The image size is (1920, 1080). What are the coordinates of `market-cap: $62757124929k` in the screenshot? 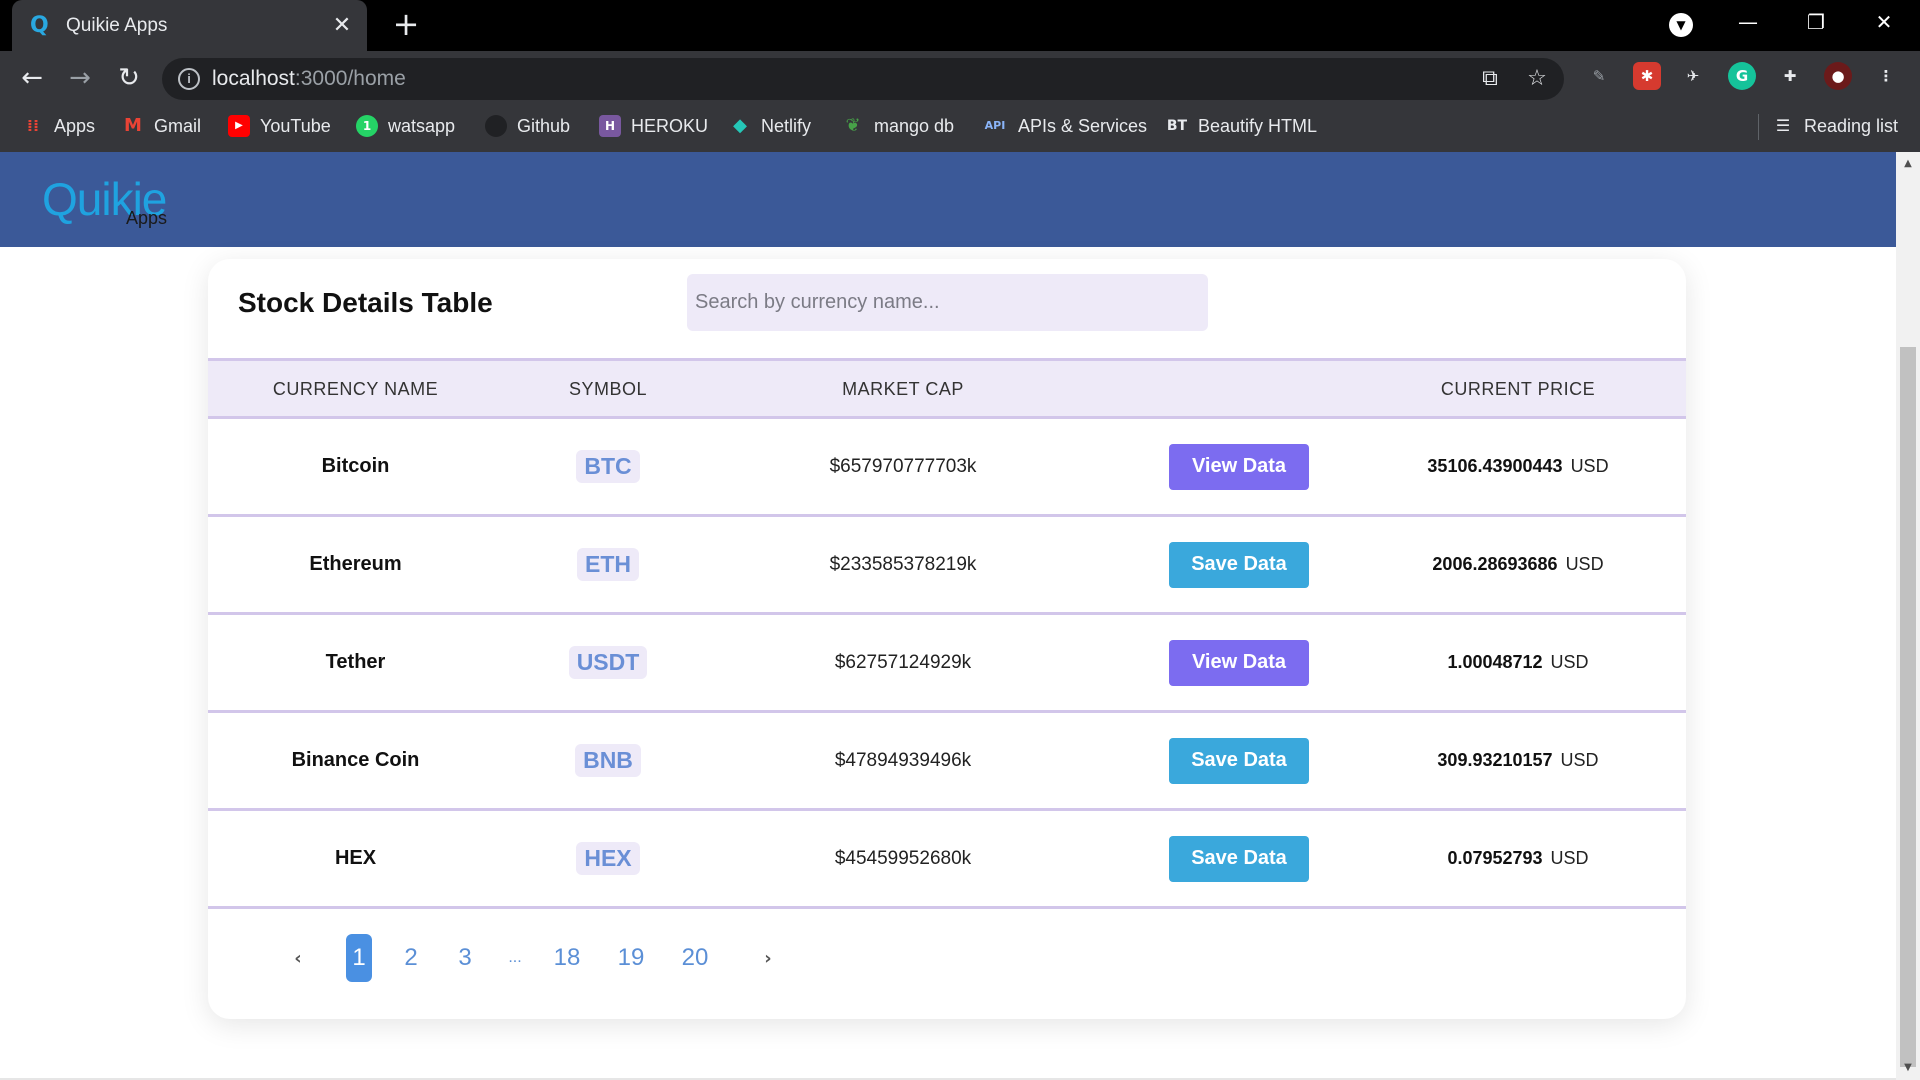 It's located at (903, 662).